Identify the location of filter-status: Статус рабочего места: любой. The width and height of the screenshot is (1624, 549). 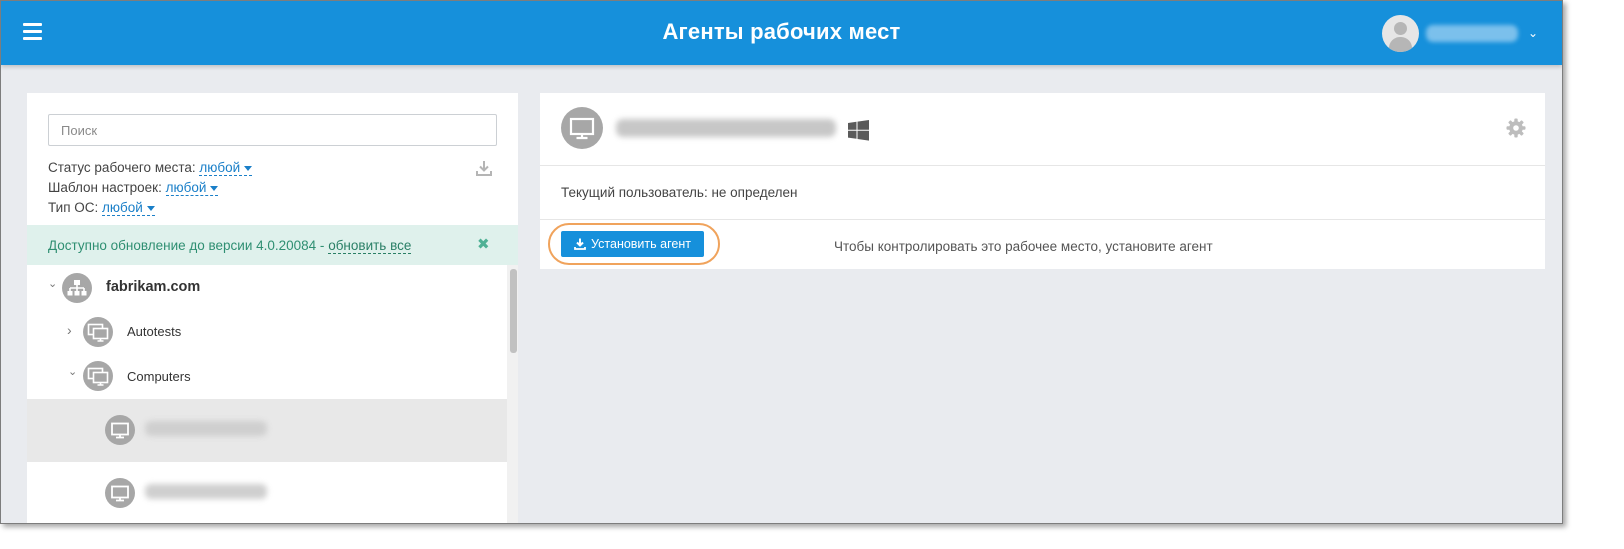
(150, 168).